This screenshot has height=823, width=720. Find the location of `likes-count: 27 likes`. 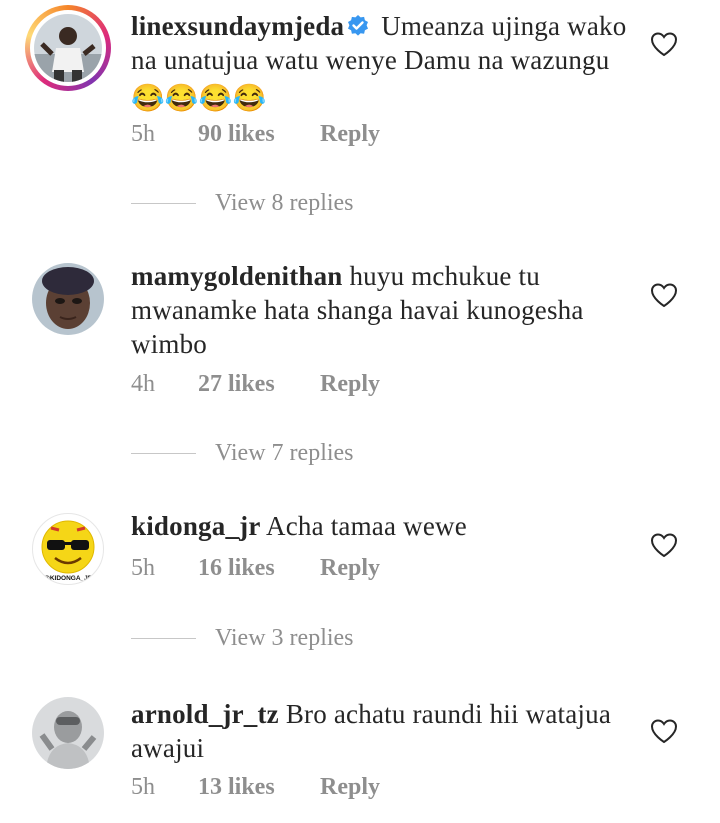

likes-count: 27 likes is located at coordinates (236, 384).